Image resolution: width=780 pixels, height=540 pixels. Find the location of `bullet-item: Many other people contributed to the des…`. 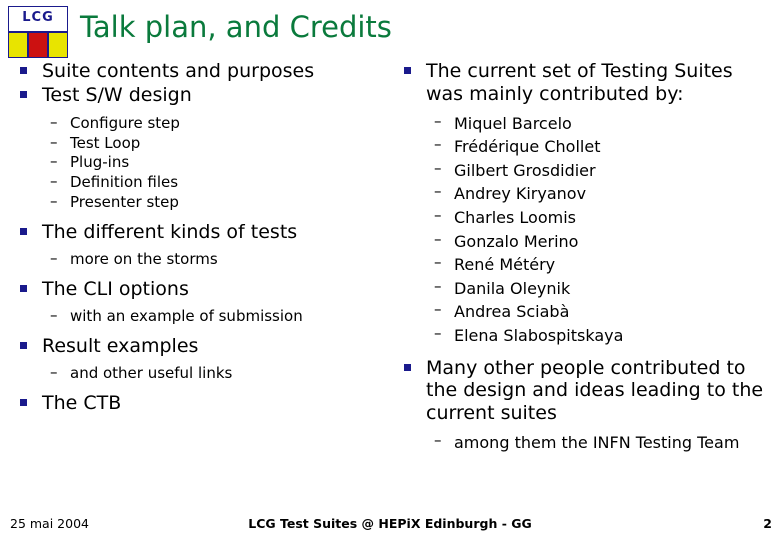

bullet-item: Many other people contributed to the des… is located at coordinates (585, 391).